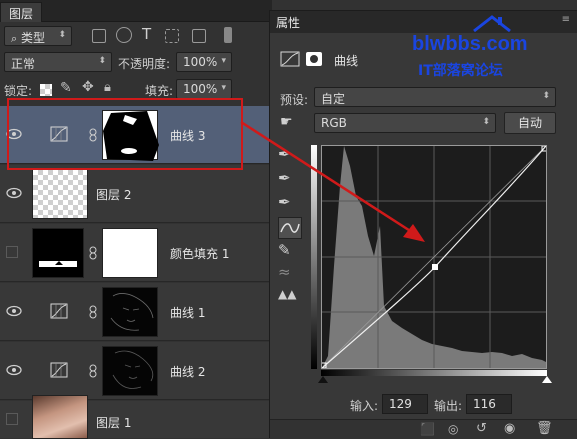 The height and width of the screenshot is (439, 577). Describe the element at coordinates (489, 404) in the screenshot. I see `output-field: 116` at that location.